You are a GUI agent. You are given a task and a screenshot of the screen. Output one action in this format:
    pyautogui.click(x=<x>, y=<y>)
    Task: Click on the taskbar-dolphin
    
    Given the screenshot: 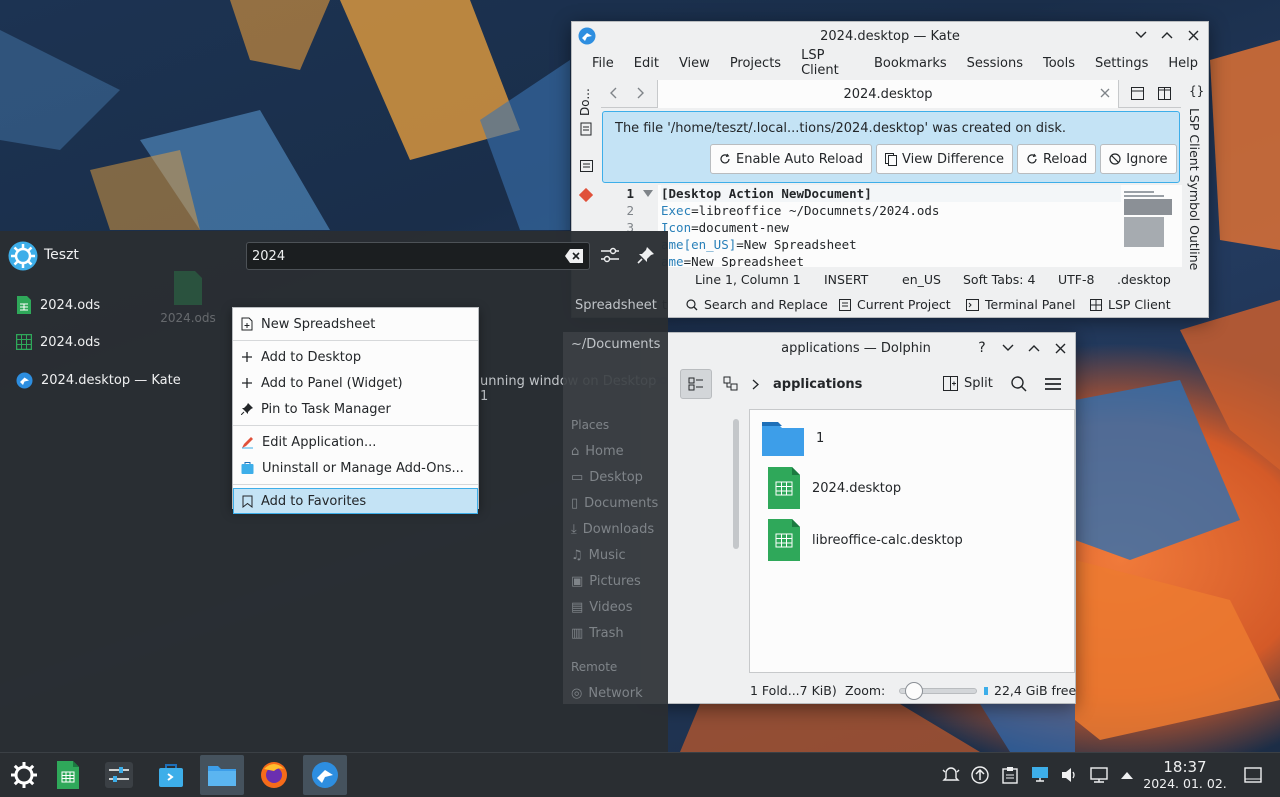 What is the action you would take?
    pyautogui.click(x=222, y=775)
    